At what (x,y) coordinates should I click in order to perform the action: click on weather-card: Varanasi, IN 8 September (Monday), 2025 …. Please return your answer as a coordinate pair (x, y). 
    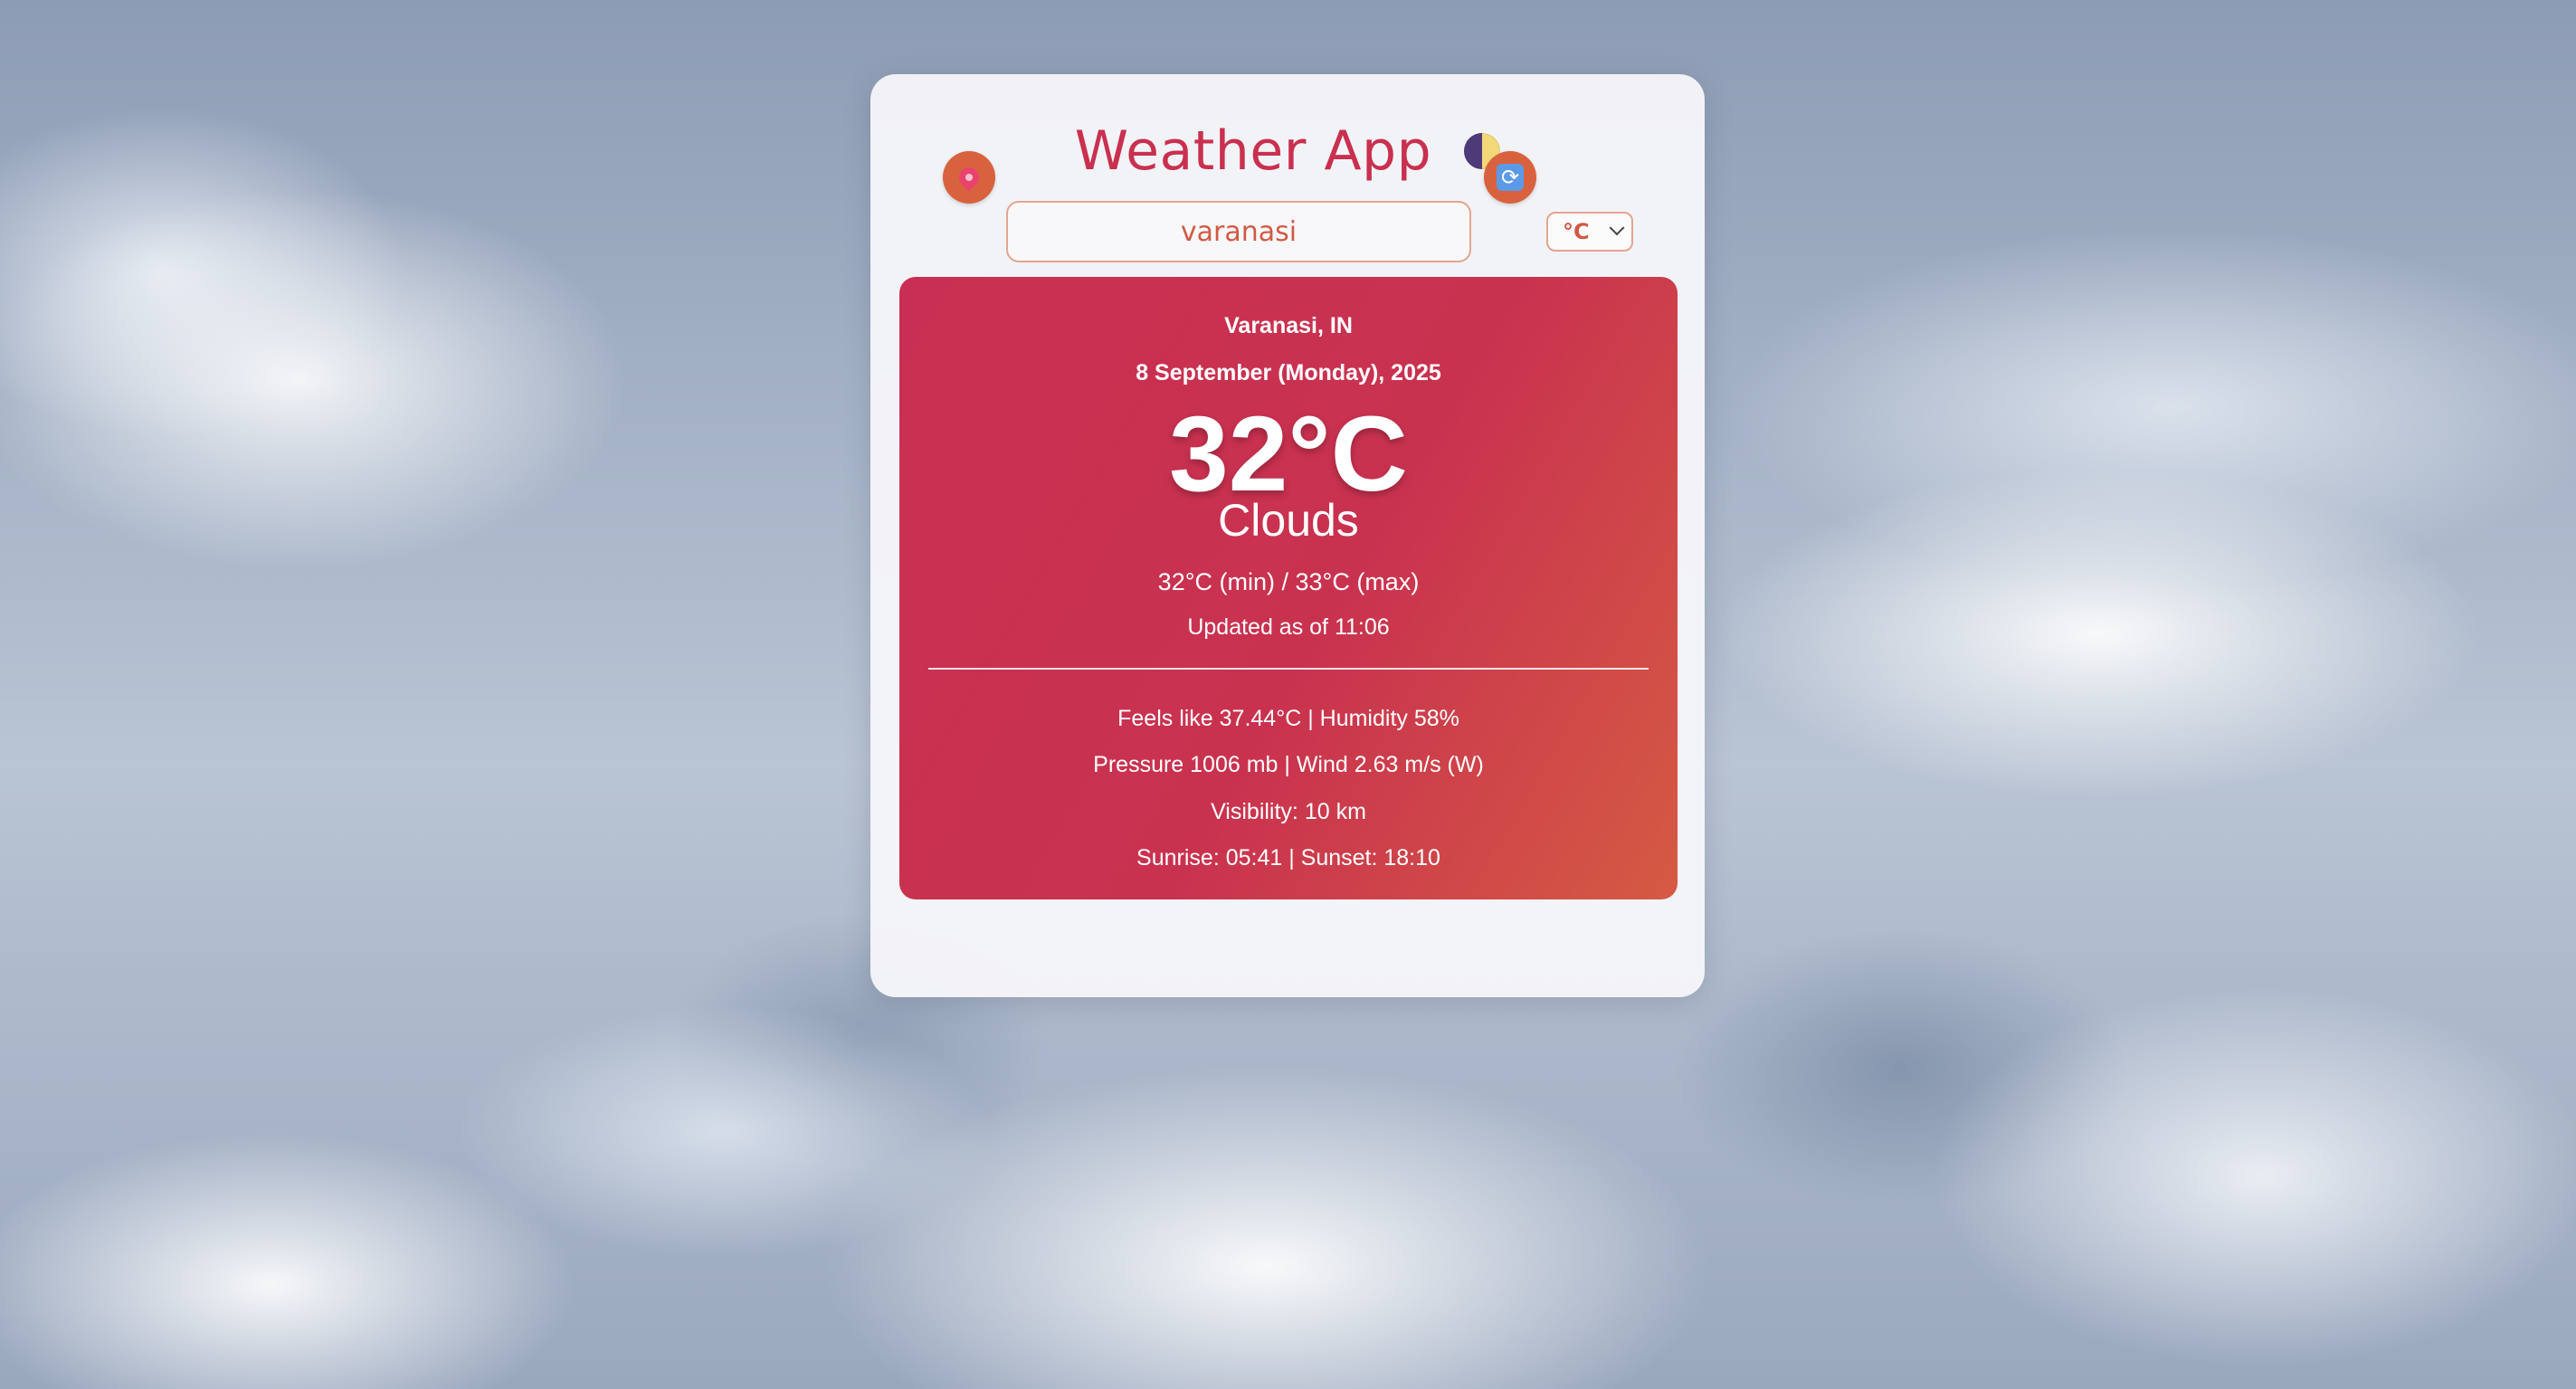
    Looking at the image, I should click on (1288, 588).